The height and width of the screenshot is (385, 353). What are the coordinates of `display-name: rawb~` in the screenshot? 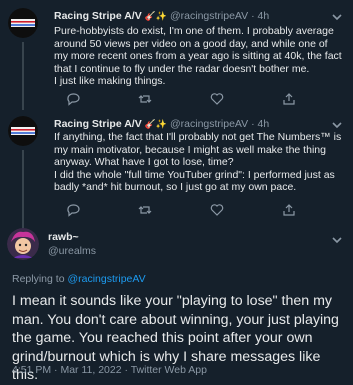 It's located at (63, 237).